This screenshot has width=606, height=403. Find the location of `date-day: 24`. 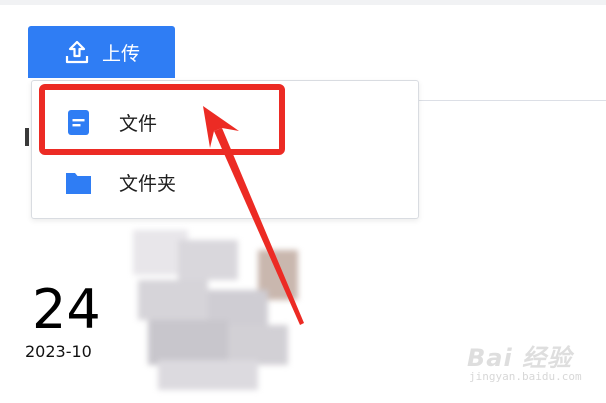

date-day: 24 is located at coordinates (66, 309).